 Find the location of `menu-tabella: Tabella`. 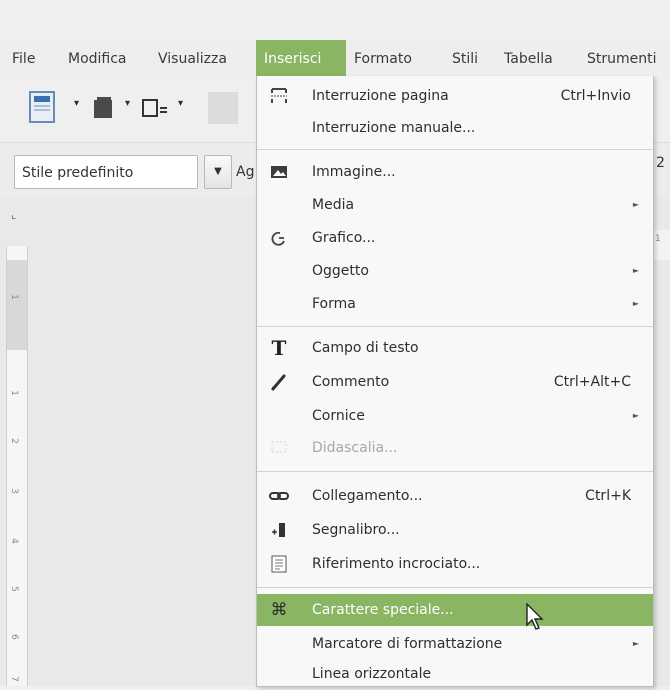

menu-tabella: Tabella is located at coordinates (528, 59).